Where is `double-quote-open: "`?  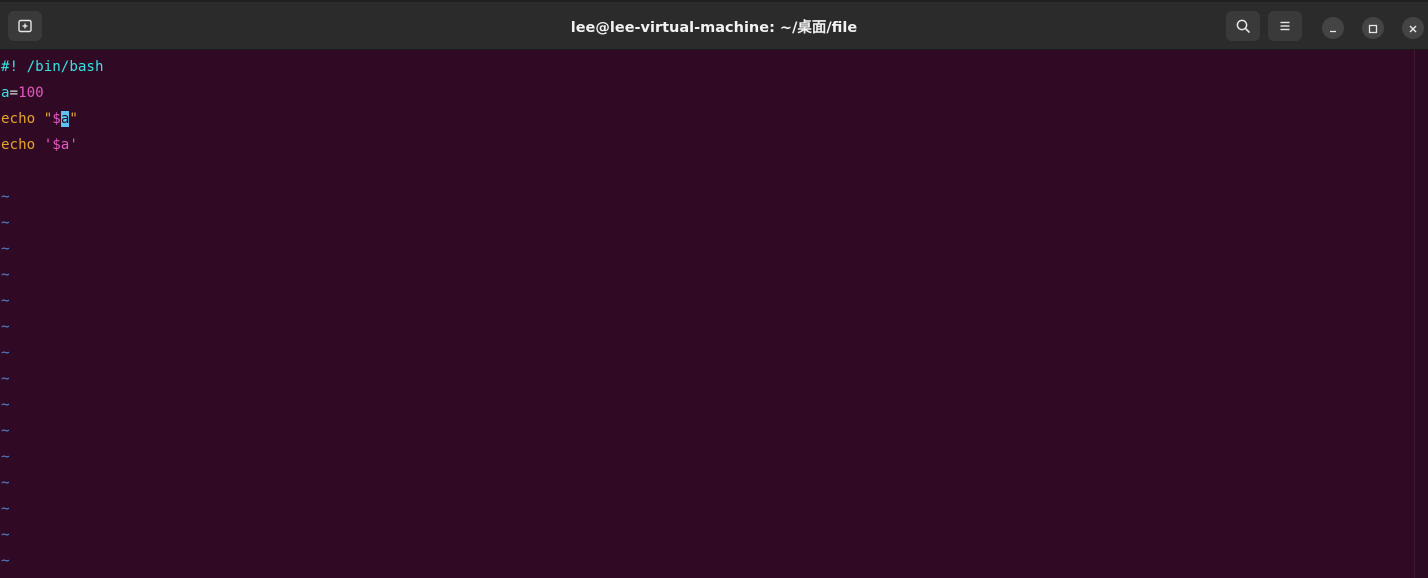
double-quote-open: " is located at coordinates (48, 119).